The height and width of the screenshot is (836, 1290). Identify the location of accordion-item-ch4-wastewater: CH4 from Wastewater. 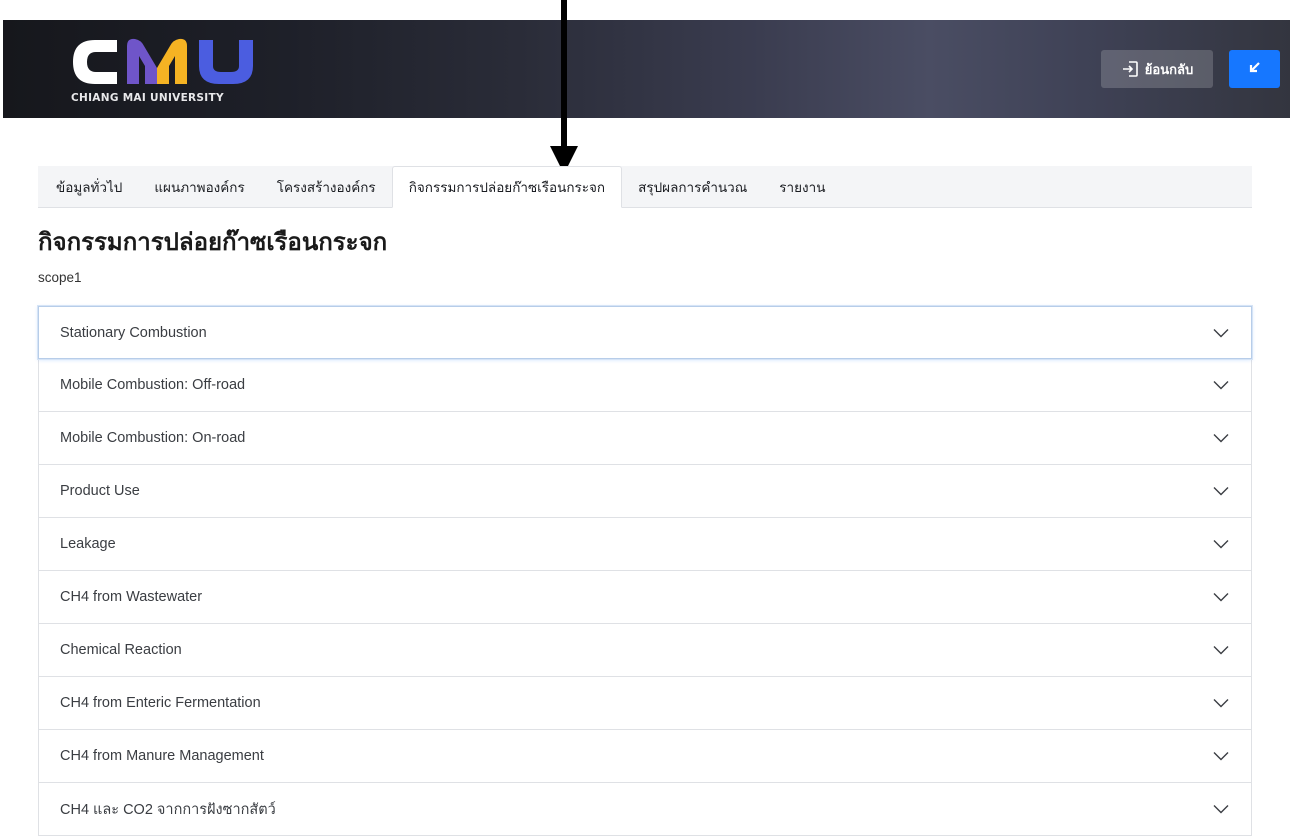
(645, 597).